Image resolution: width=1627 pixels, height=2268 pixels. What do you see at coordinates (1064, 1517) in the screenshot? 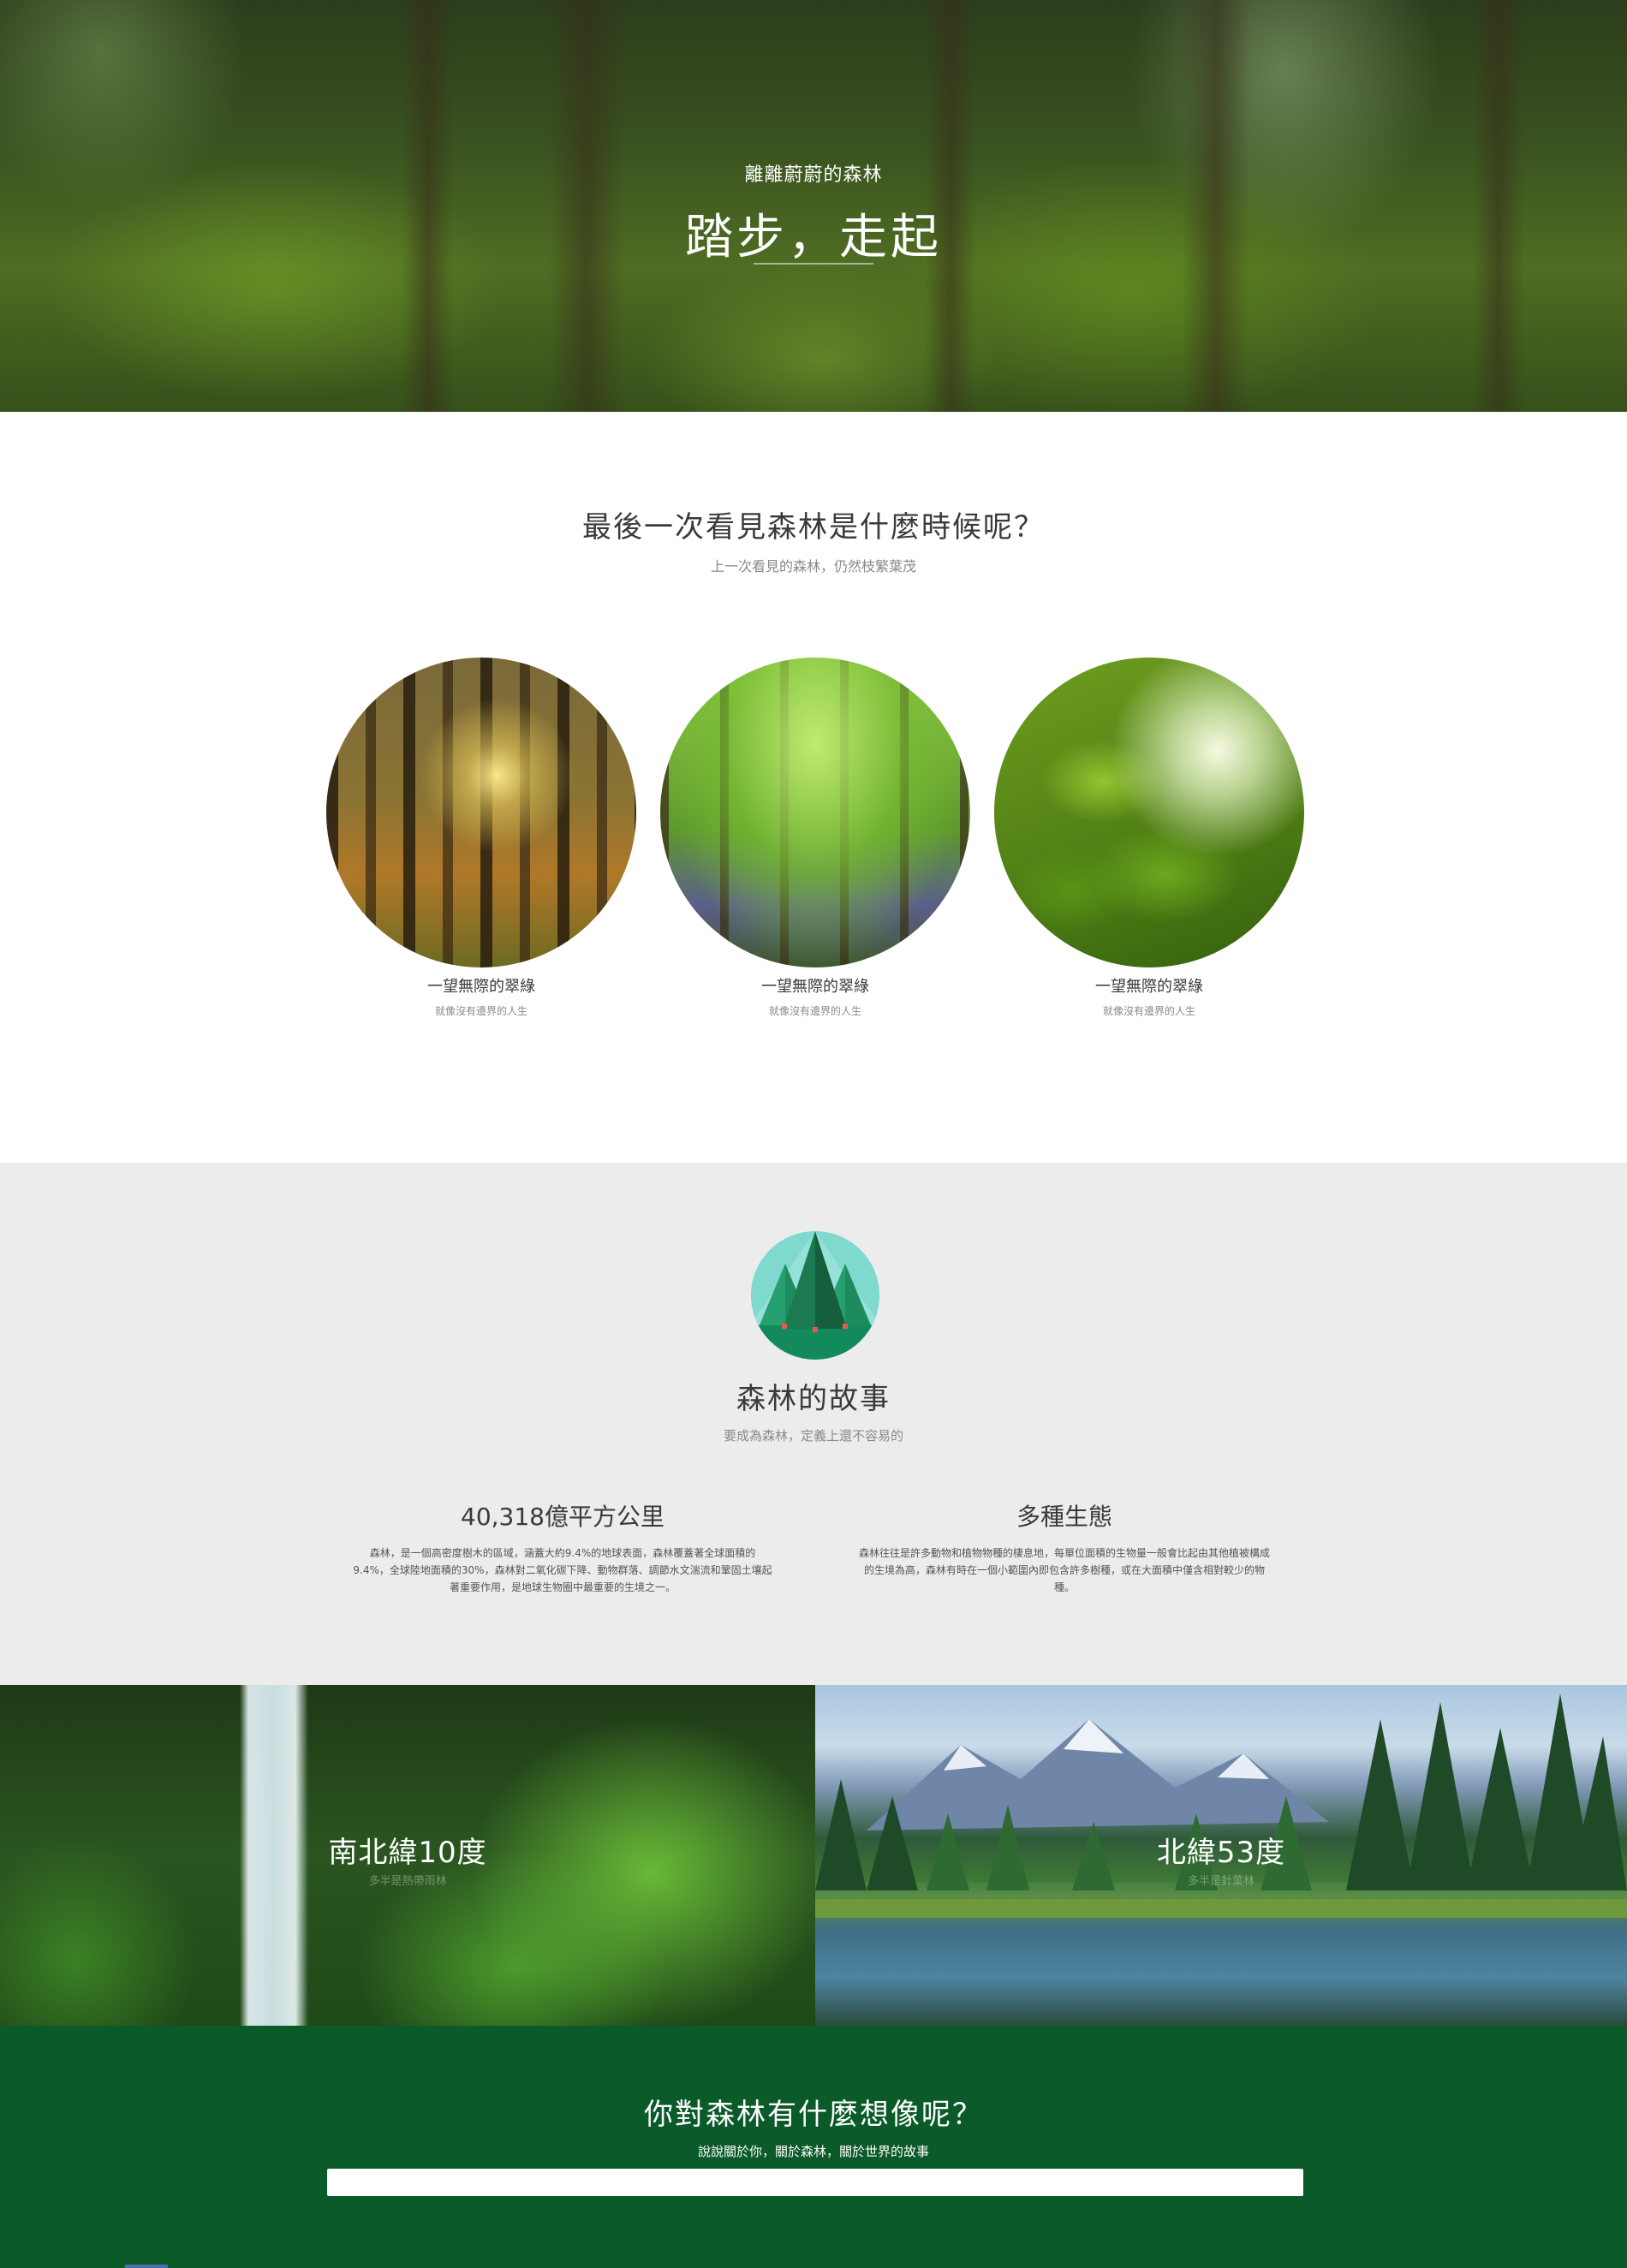
I see `fact-heading: 多種生態` at bounding box center [1064, 1517].